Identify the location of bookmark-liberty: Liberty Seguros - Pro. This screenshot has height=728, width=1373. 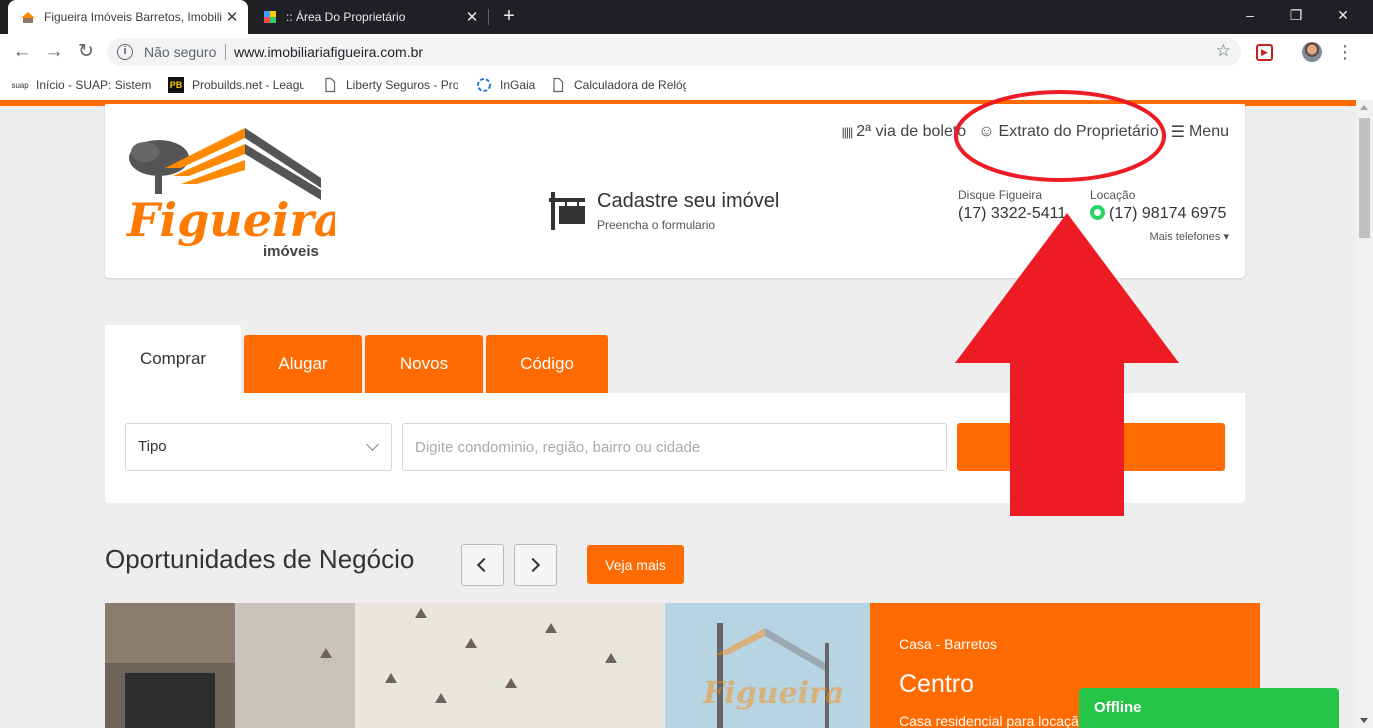
(390, 85).